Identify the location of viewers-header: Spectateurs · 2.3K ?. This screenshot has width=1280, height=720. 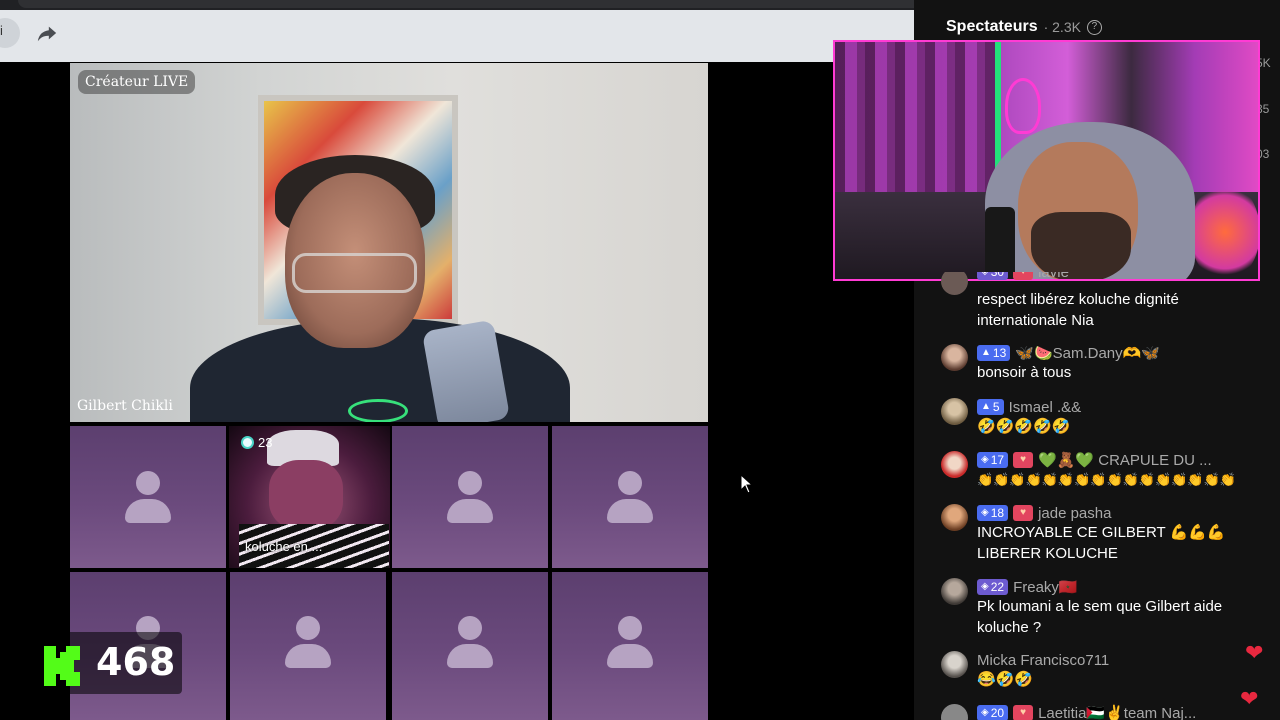
(1024, 27).